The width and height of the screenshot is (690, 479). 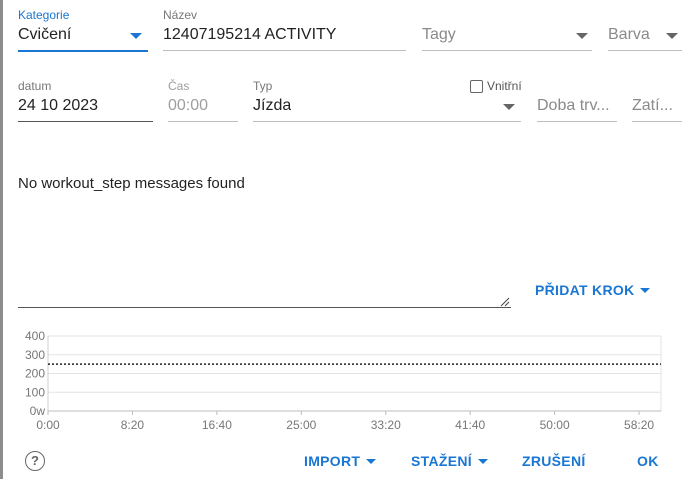 I want to click on cas-field: Čas 00:00, so click(x=203, y=100).